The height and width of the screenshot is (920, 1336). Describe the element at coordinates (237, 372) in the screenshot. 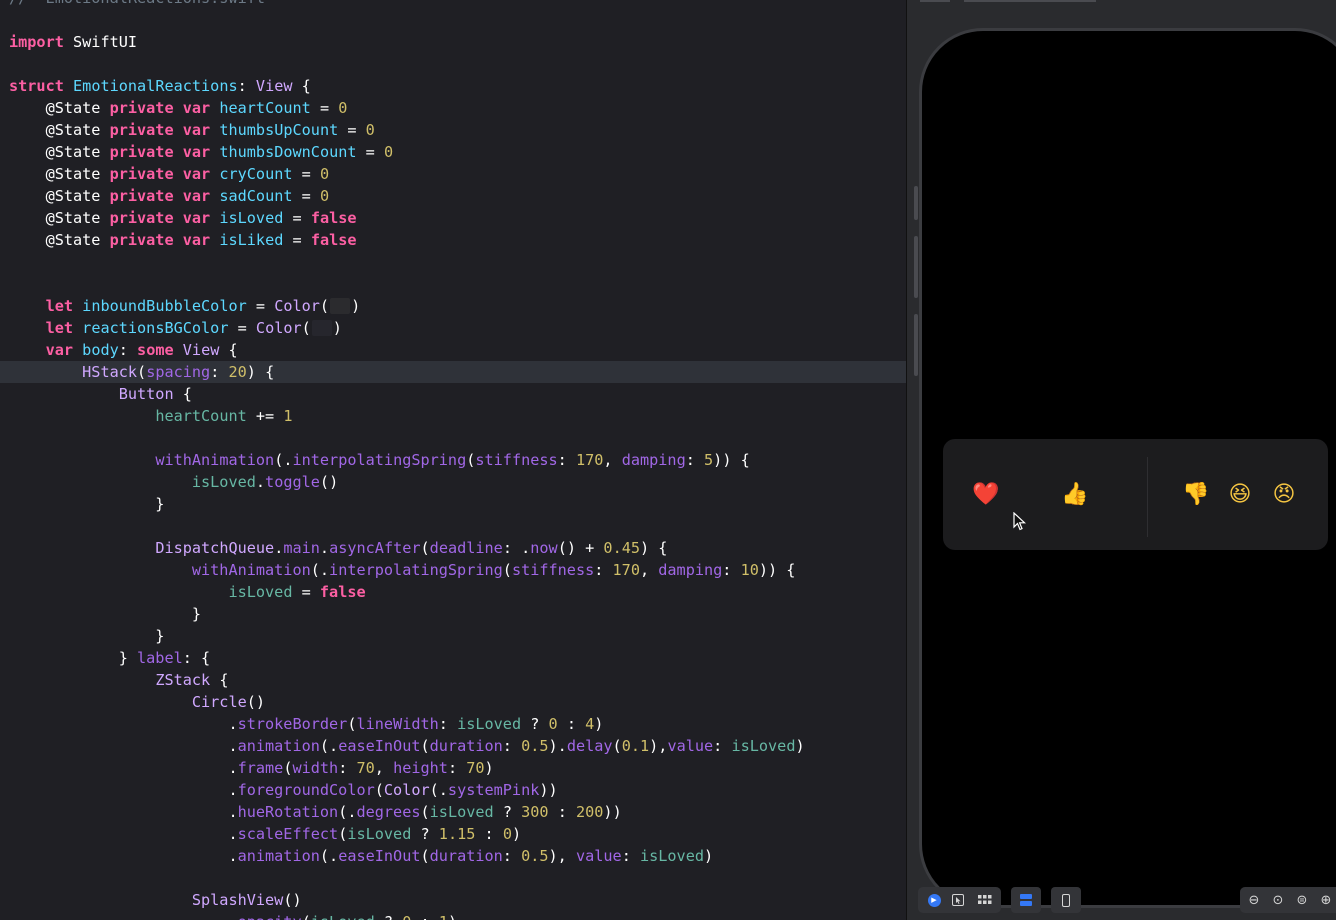

I see `code-token: 20` at that location.